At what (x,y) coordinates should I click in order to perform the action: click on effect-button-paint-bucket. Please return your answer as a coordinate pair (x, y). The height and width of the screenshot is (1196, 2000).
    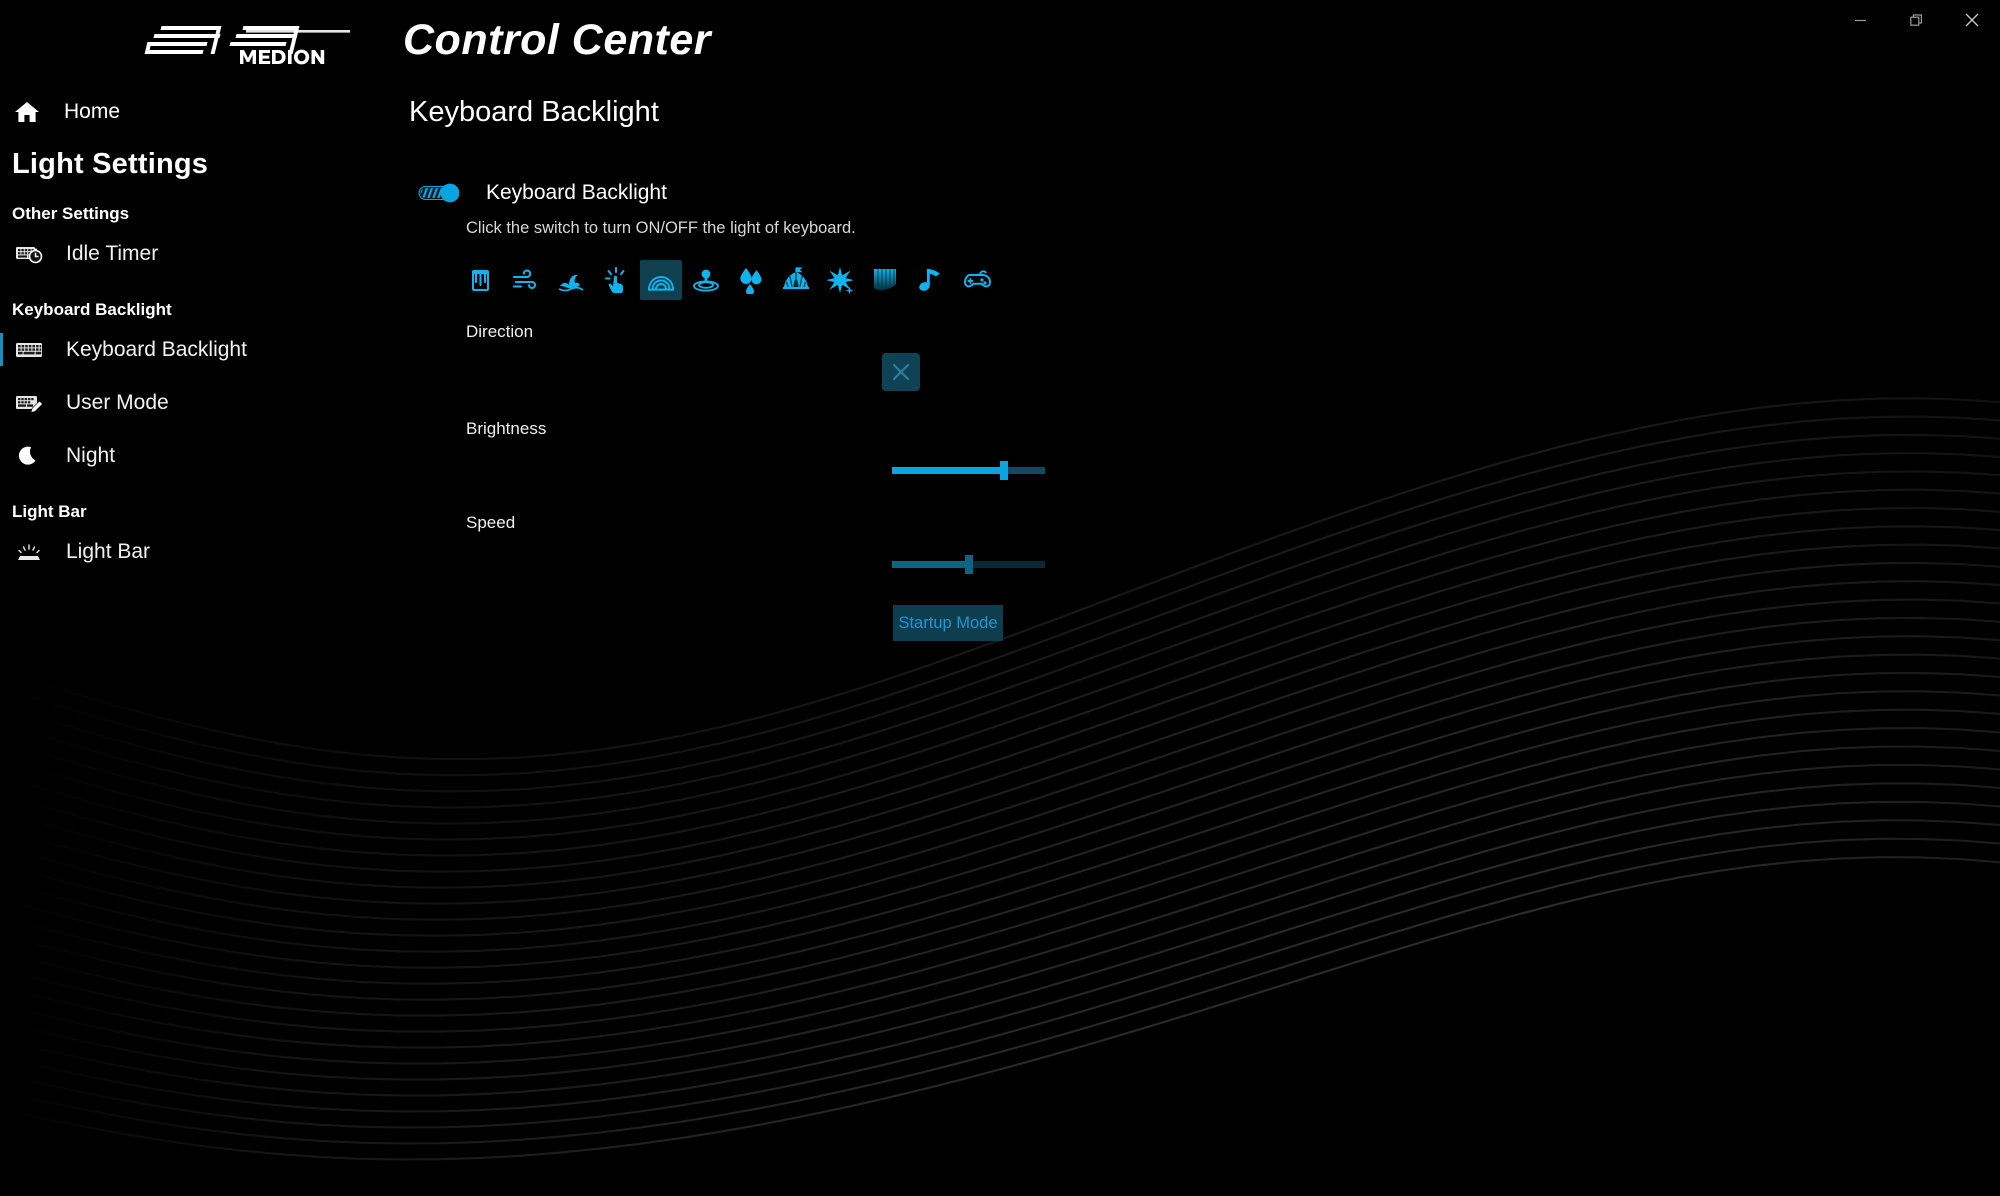
    Looking at the image, I should click on (481, 280).